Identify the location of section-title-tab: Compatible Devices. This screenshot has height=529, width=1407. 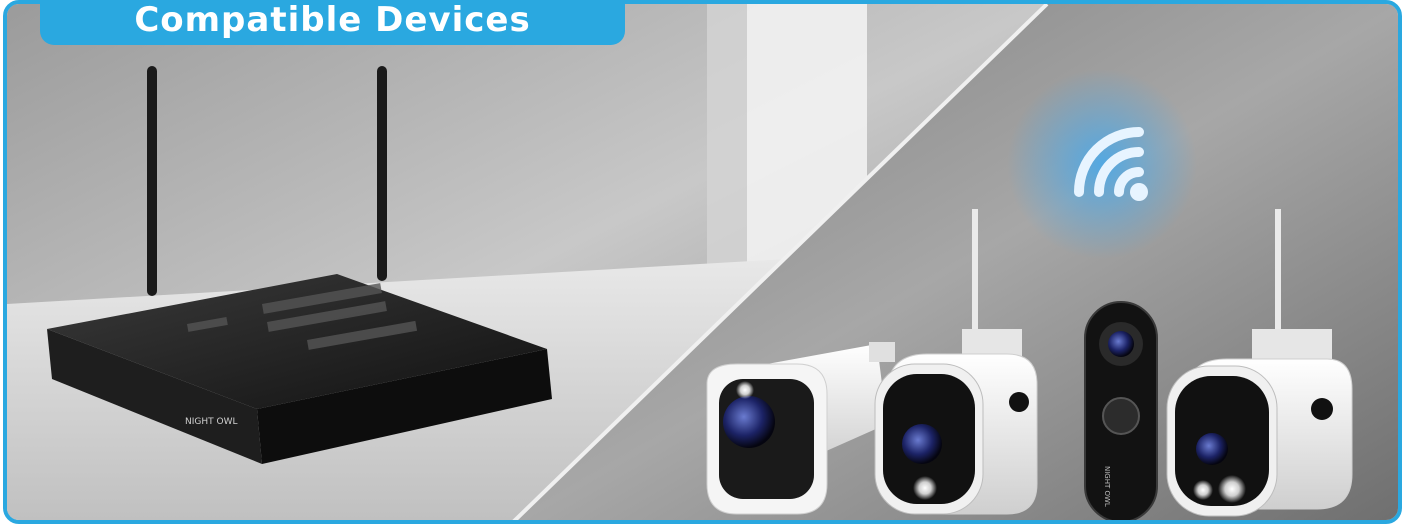
(332, 22).